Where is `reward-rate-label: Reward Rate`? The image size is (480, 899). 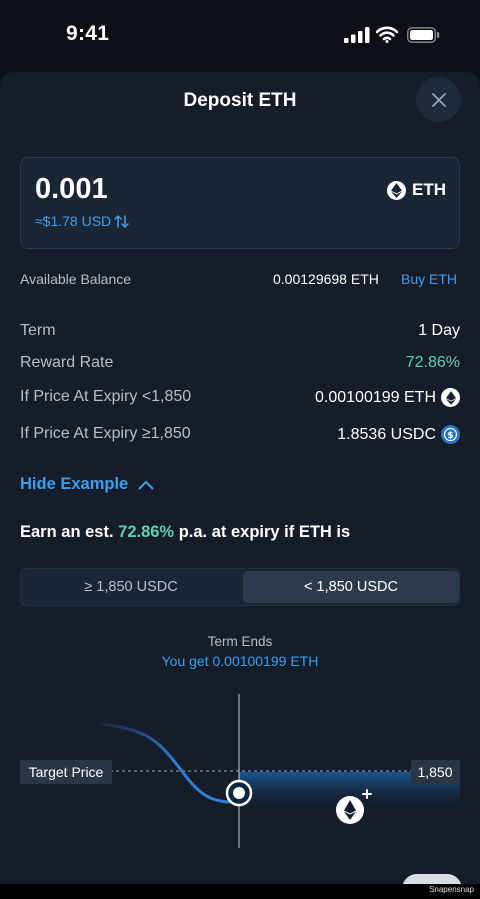
reward-rate-label: Reward Rate is located at coordinates (67, 362).